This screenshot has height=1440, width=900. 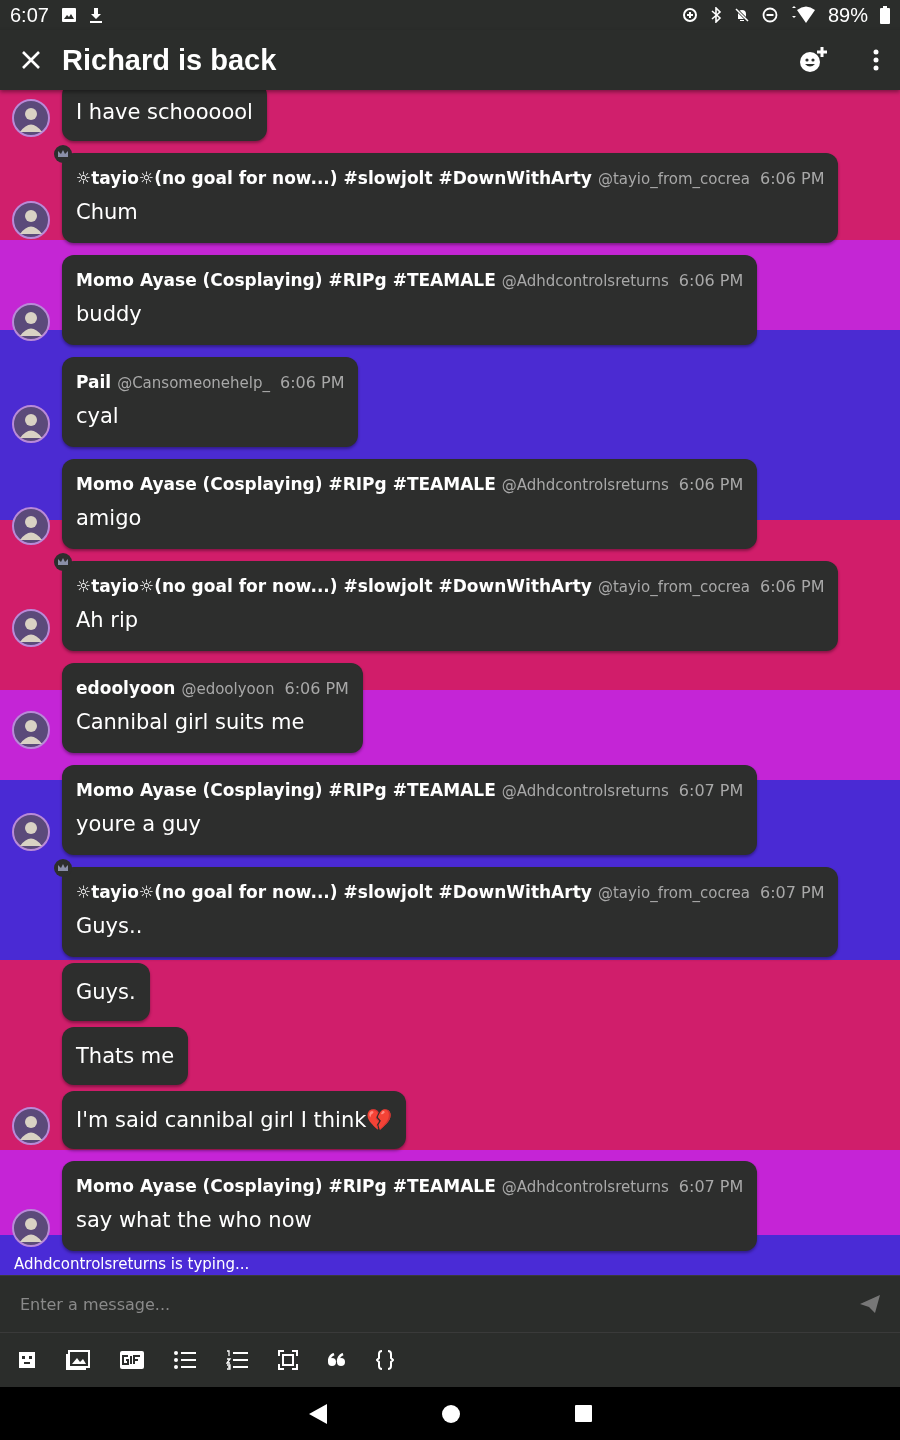 What do you see at coordinates (813, 60) in the screenshot?
I see `add-emoji-icon` at bounding box center [813, 60].